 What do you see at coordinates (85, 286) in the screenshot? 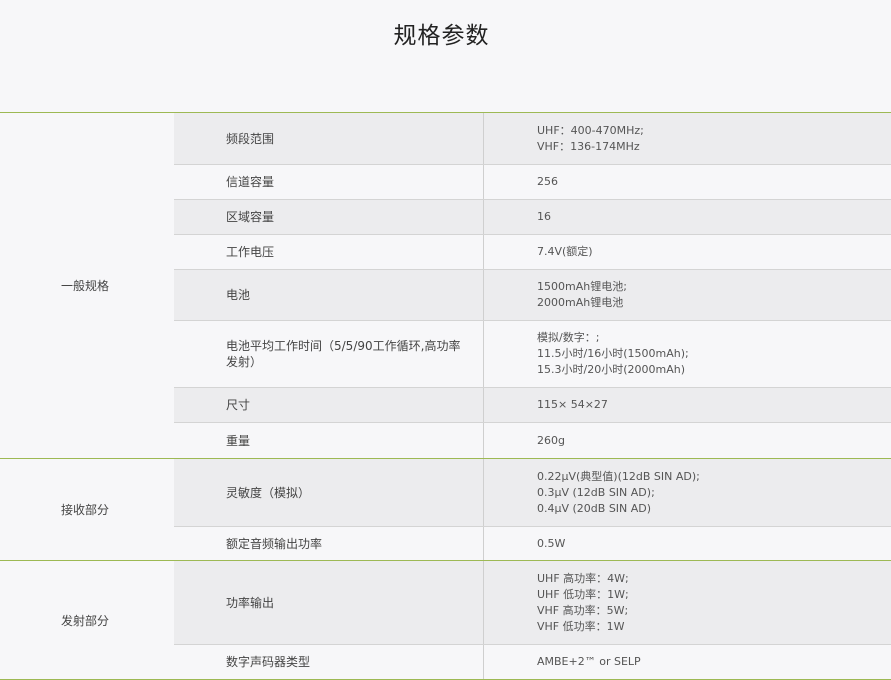
I see `group-label: 一般规格` at bounding box center [85, 286].